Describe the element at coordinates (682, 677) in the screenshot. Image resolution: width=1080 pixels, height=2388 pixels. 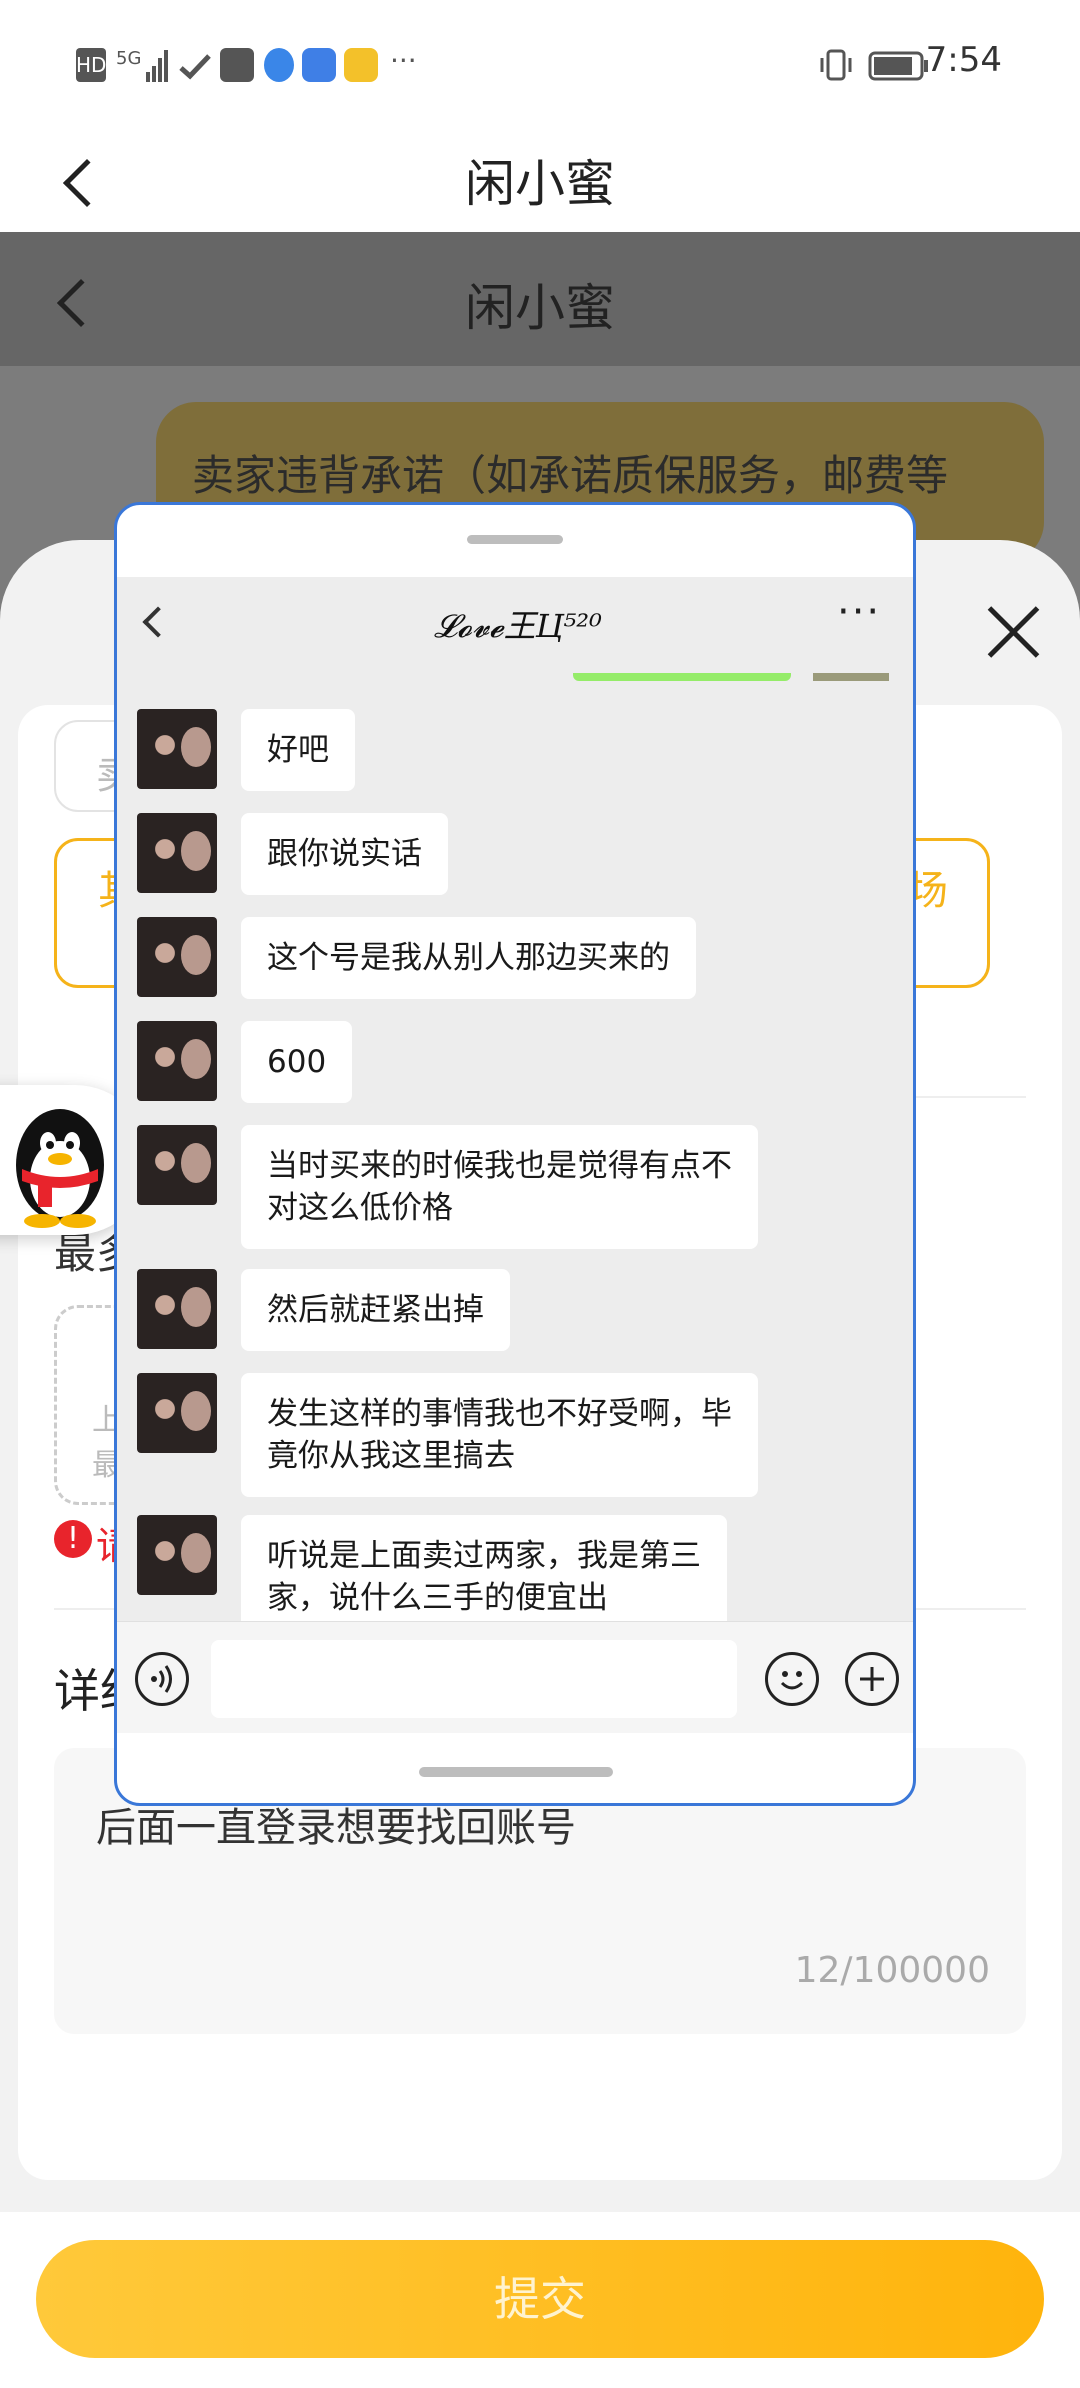
I see `previous-sent-bubble` at that location.